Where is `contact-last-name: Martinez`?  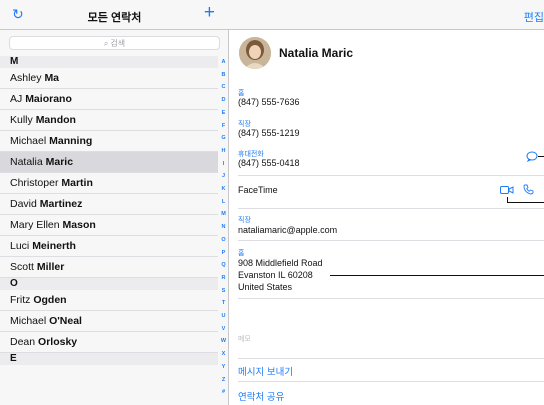
contact-last-name: Martinez is located at coordinates (61, 204).